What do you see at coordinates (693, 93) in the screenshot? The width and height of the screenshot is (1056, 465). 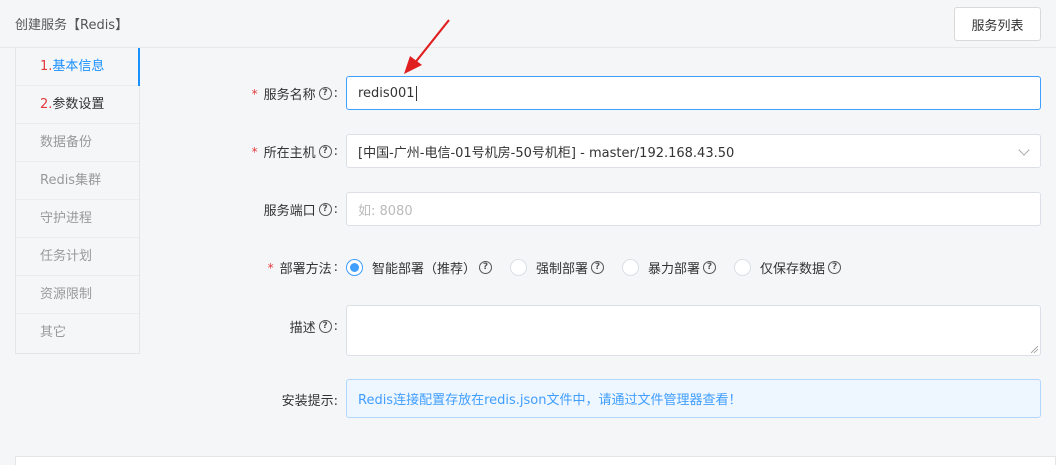 I see `service-name-input: redis001` at bounding box center [693, 93].